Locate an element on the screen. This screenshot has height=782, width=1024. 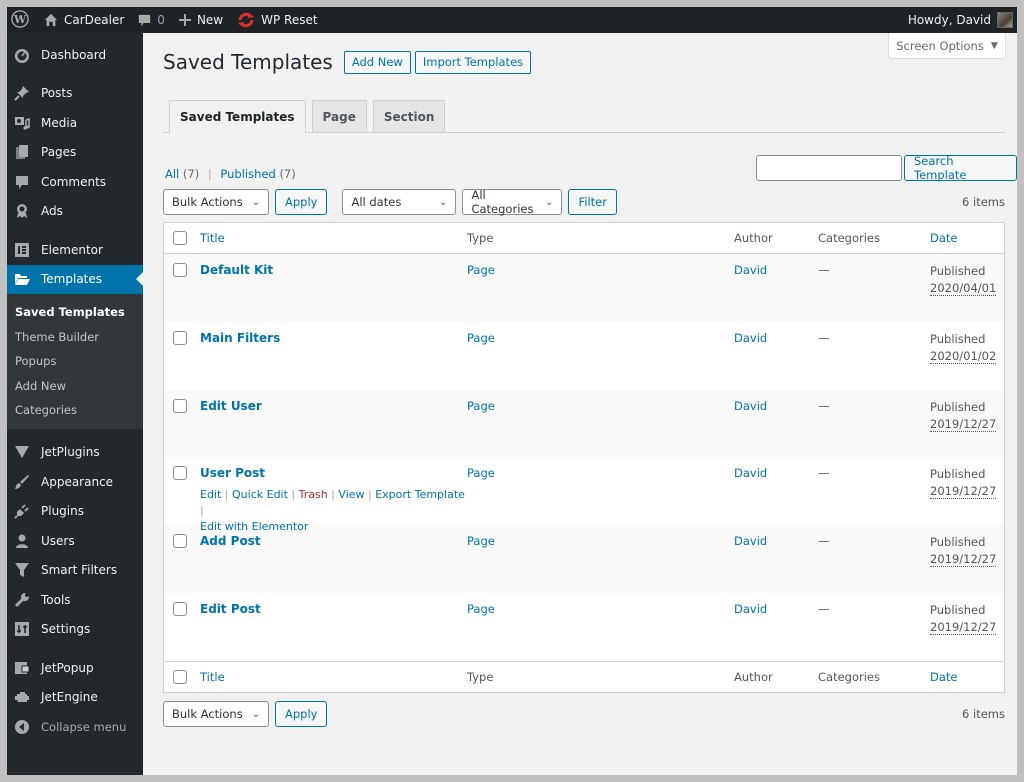
title-column-header: Title is located at coordinates (212, 238).